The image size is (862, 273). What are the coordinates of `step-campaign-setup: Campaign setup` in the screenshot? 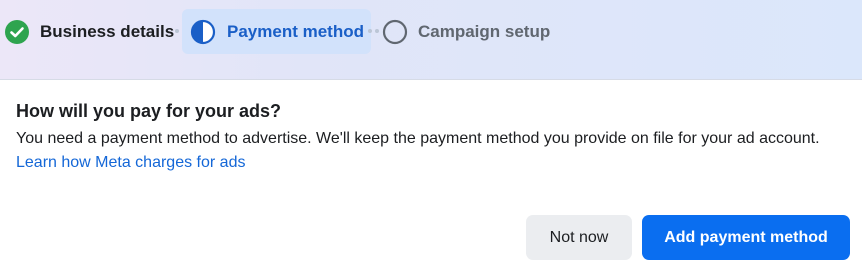 It's located at (466, 31).